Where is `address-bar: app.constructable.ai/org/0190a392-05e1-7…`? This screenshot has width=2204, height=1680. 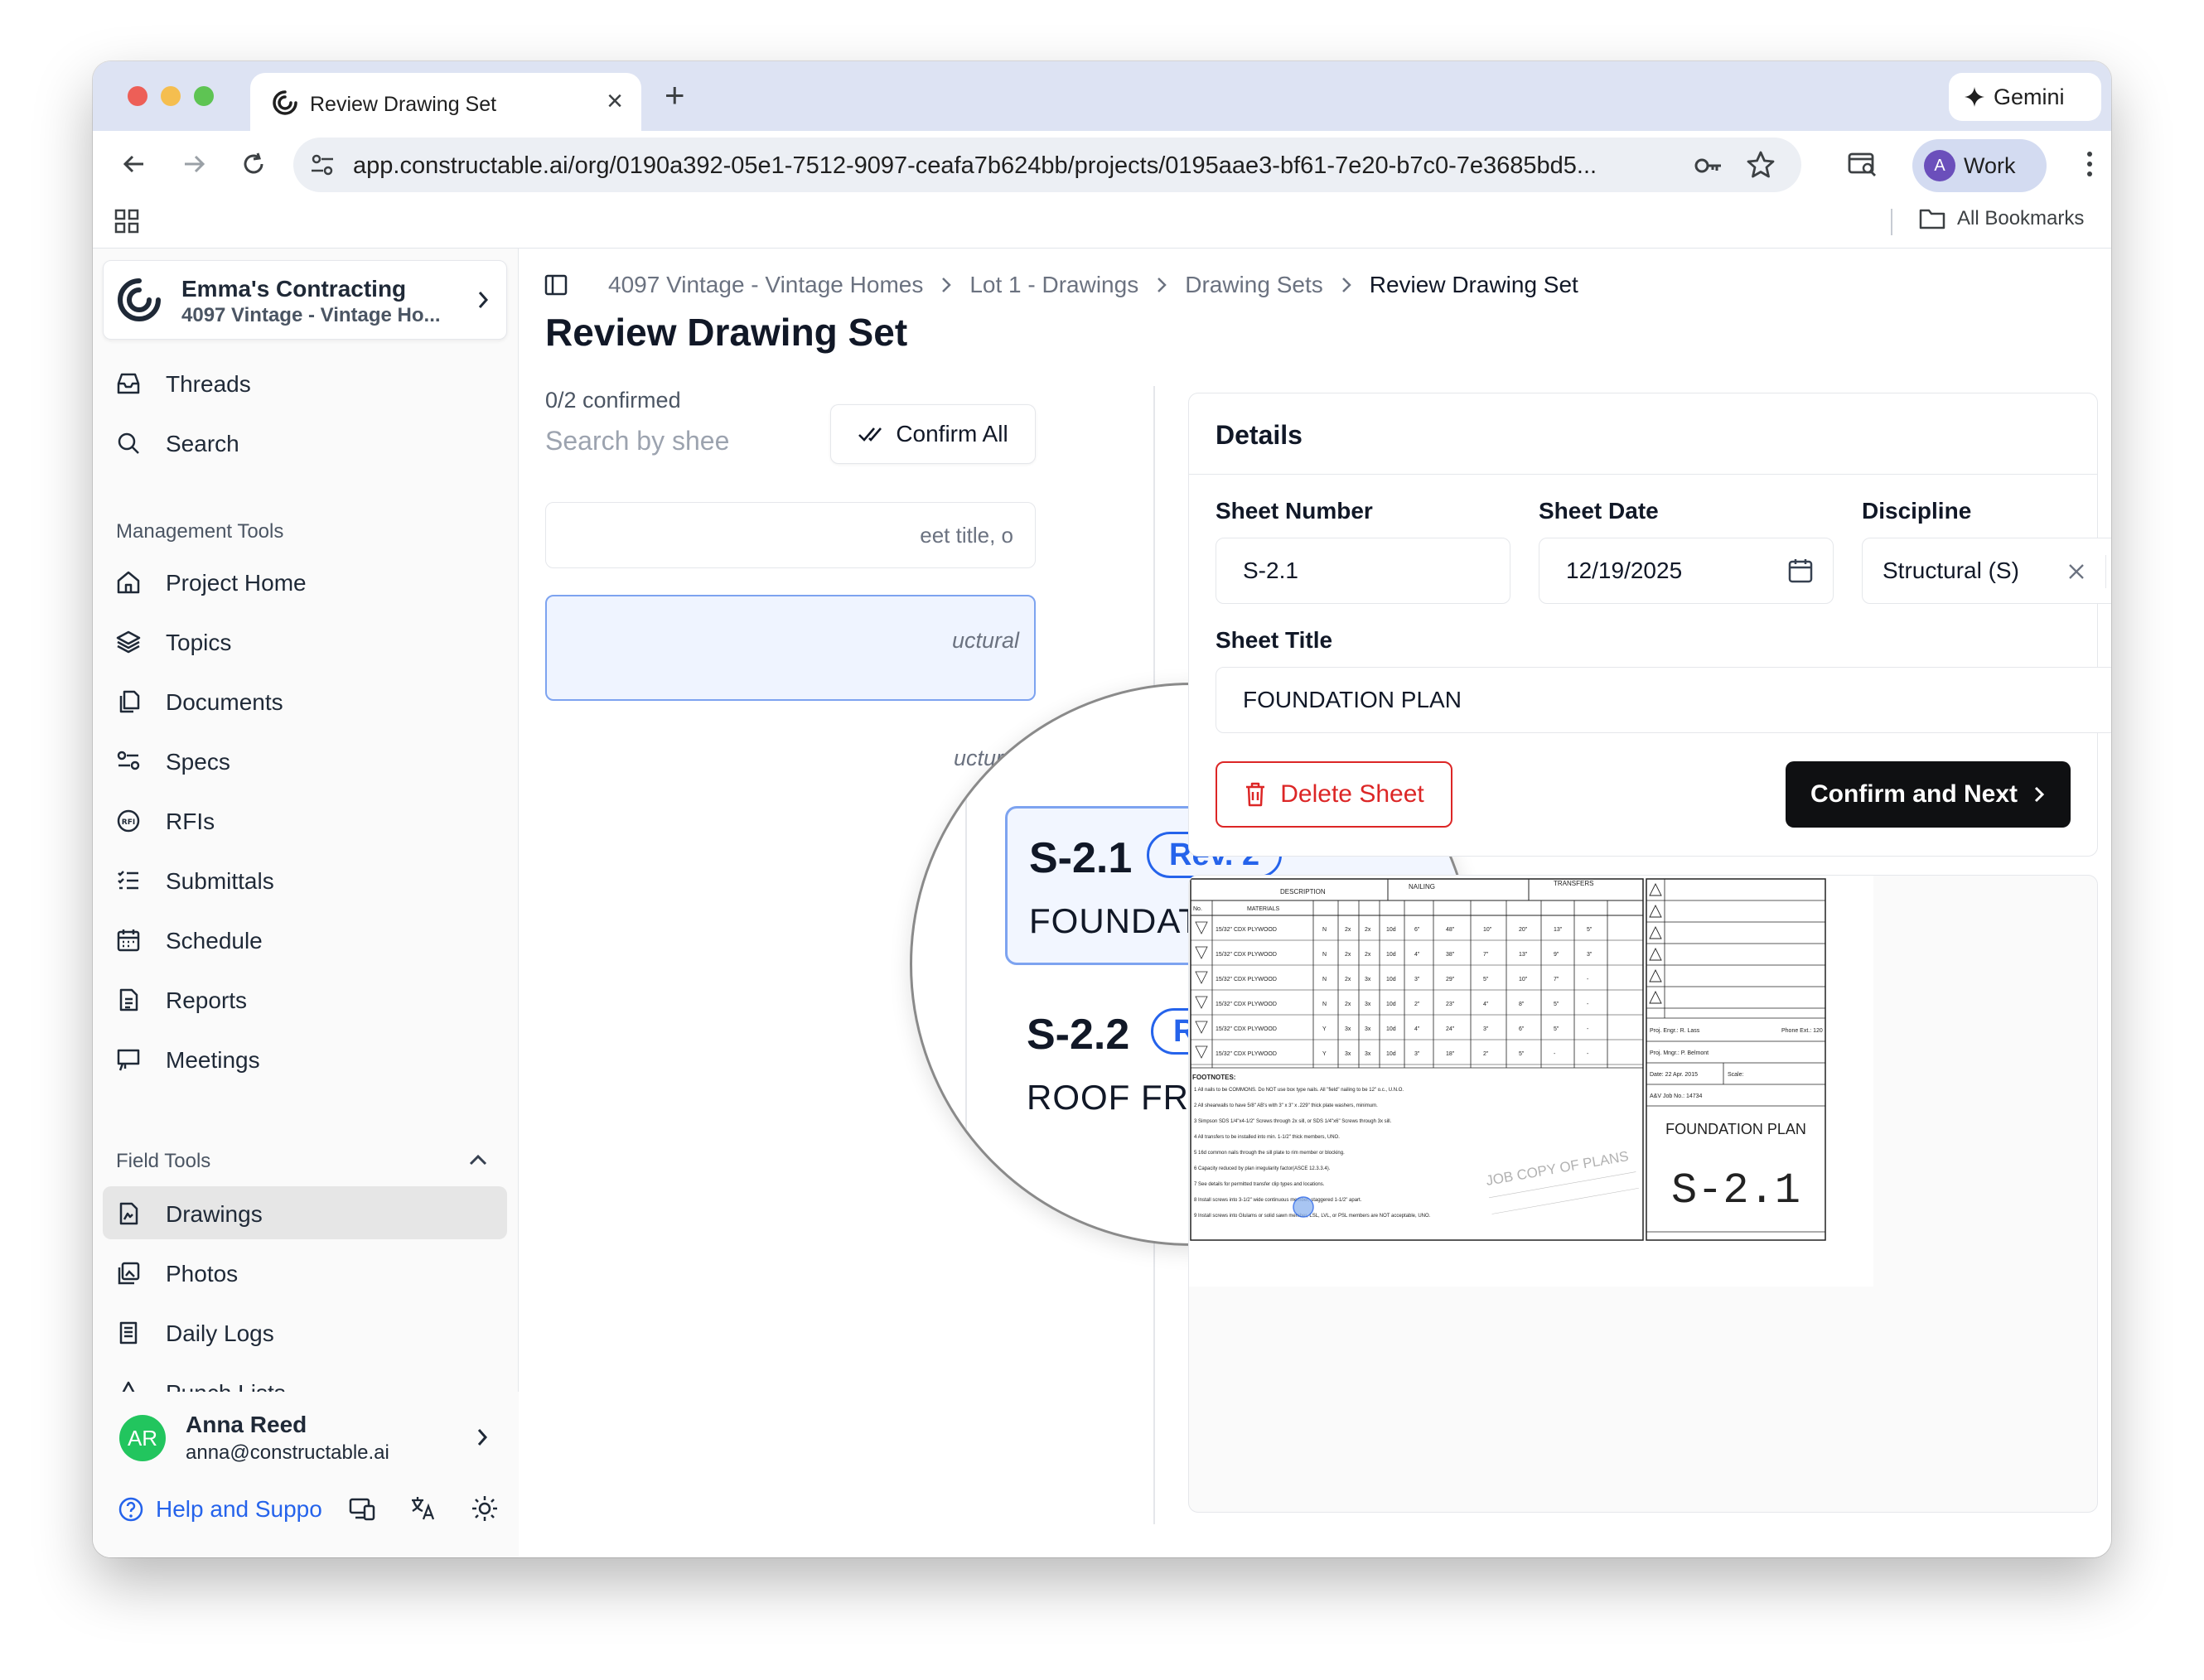
address-bar: app.constructable.ai/org/0190a392-05e1-7… is located at coordinates (1047, 165).